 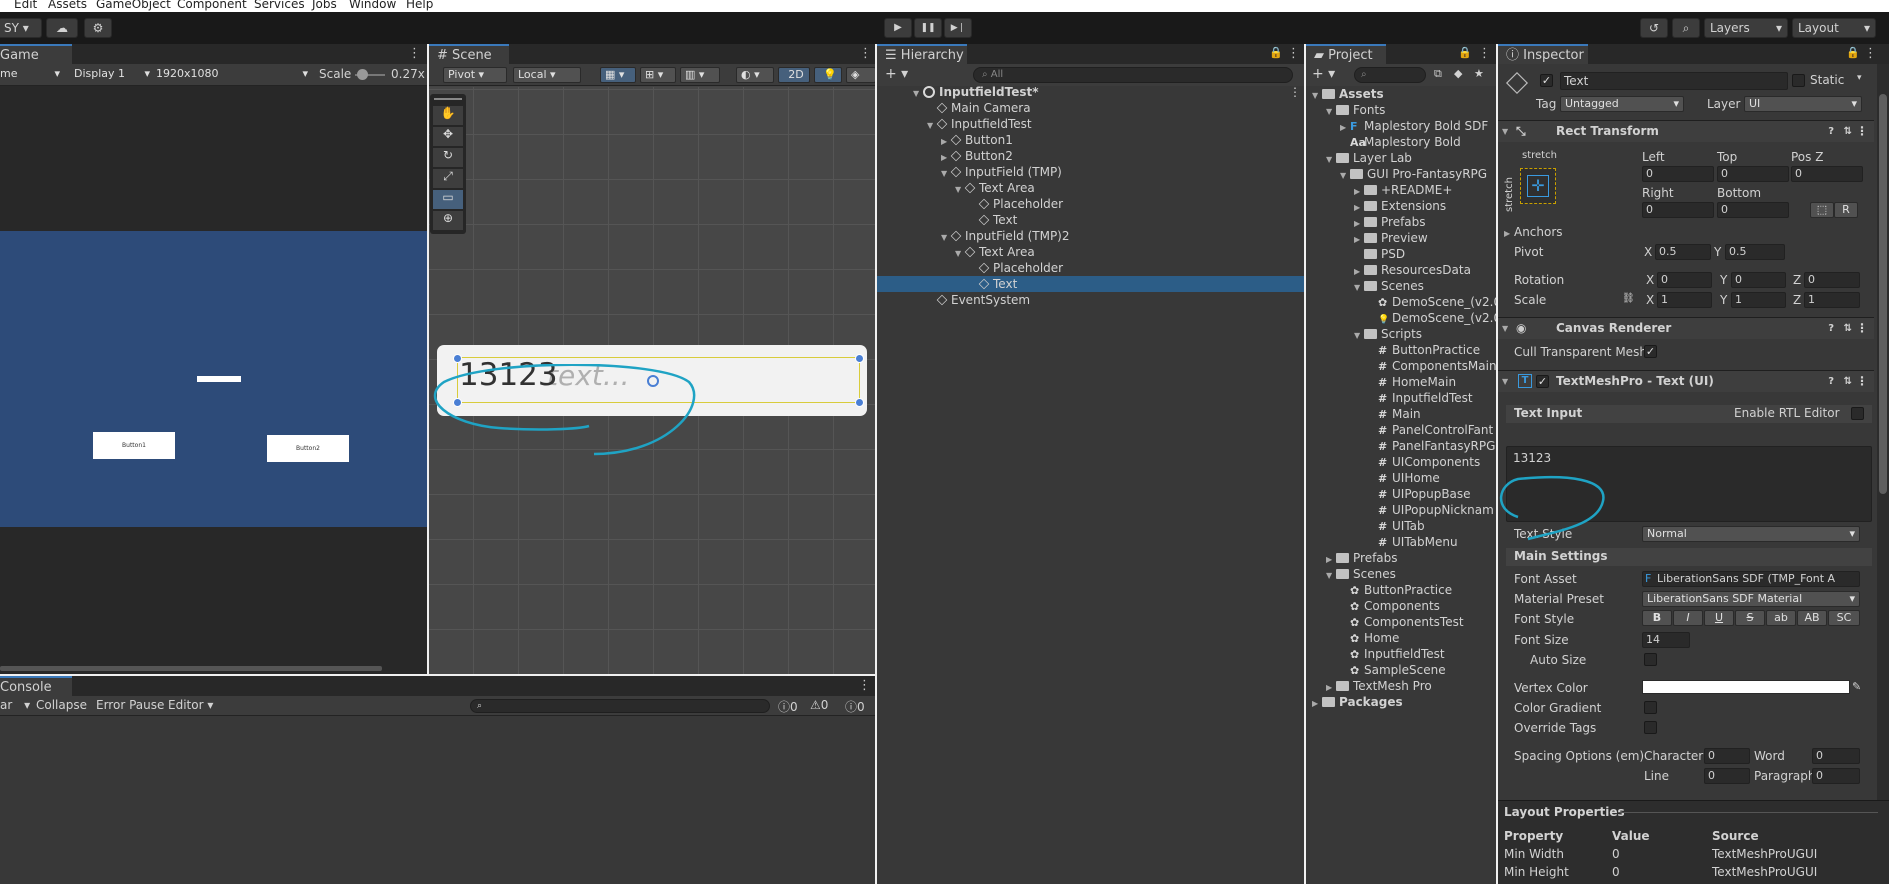 I want to click on project-item: ▶ Extensions, so click(x=1376, y=206).